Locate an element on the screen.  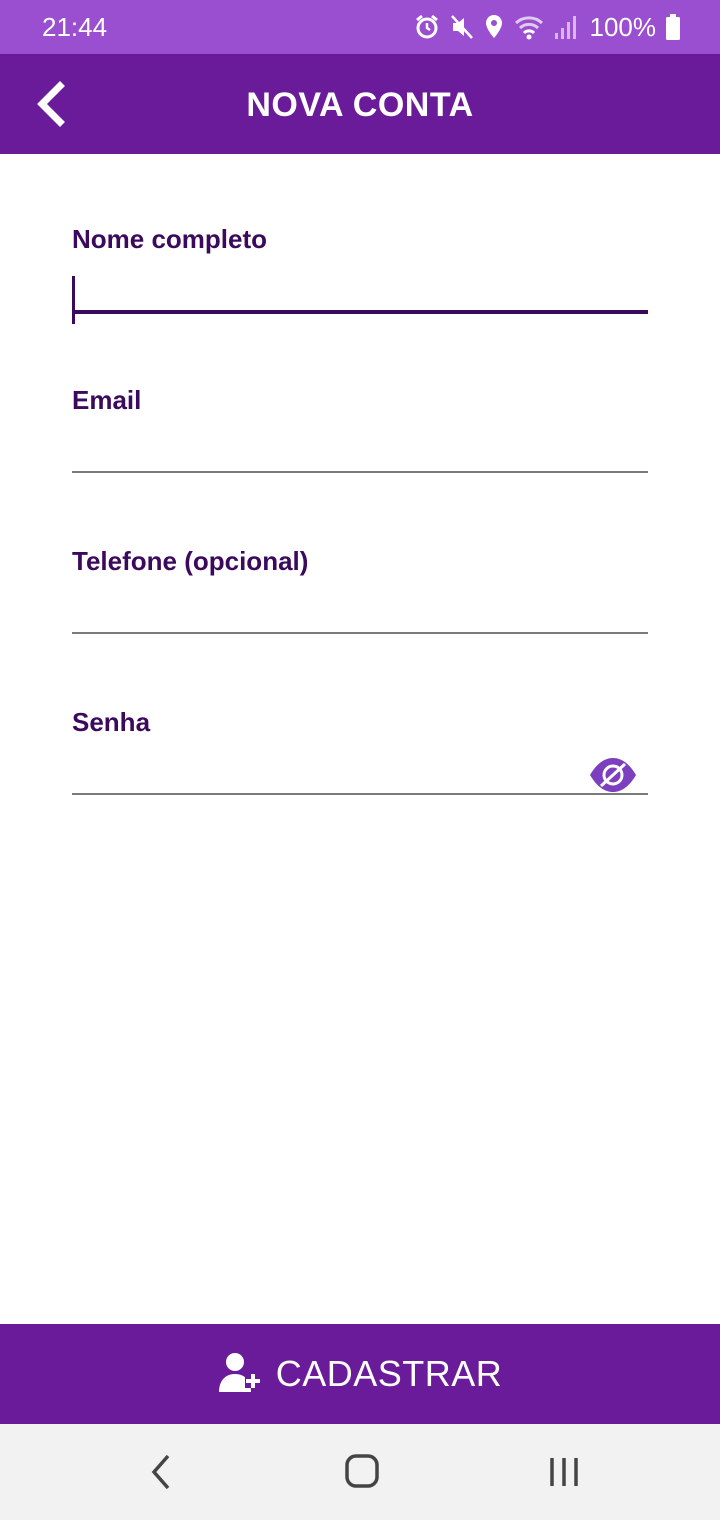
app-bar: NOVA CONTA is located at coordinates (360, 104).